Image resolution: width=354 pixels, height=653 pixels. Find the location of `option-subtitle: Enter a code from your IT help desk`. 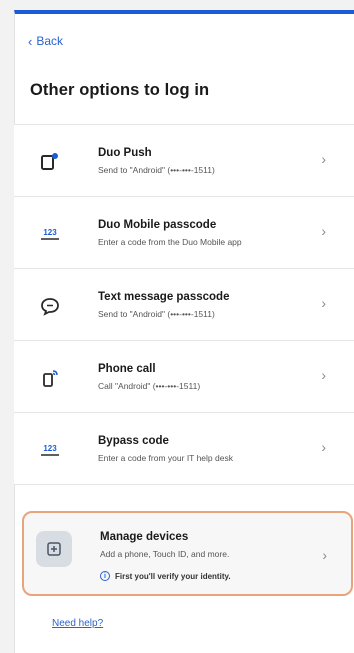

option-subtitle: Enter a code from your IT help desk is located at coordinates (165, 458).